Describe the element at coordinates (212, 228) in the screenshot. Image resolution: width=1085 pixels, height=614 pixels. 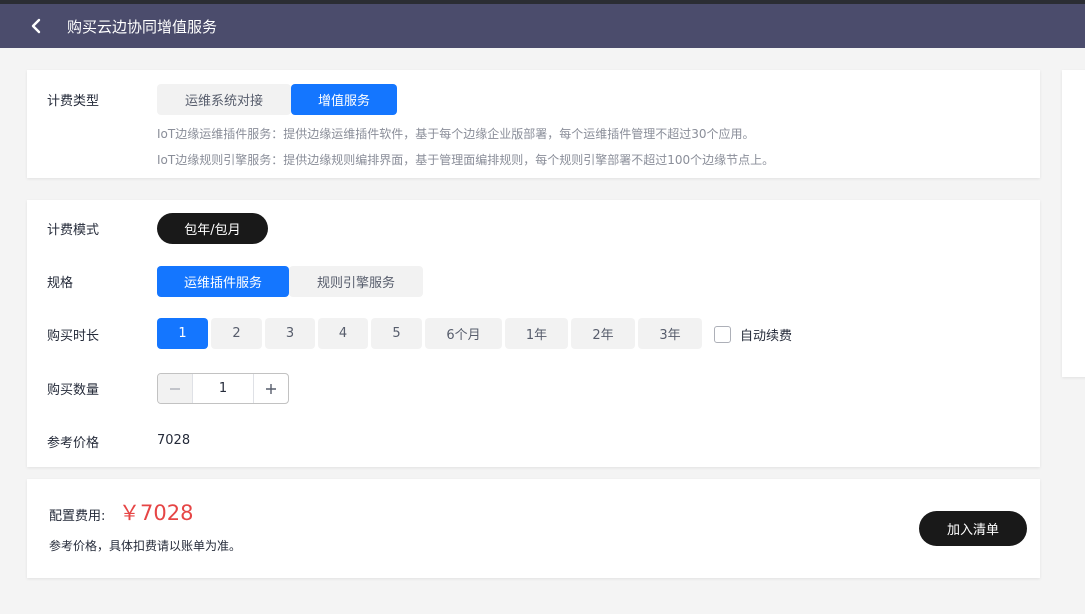
I see `billing-mode-option-yearly-monthly: 包年/包月` at that location.